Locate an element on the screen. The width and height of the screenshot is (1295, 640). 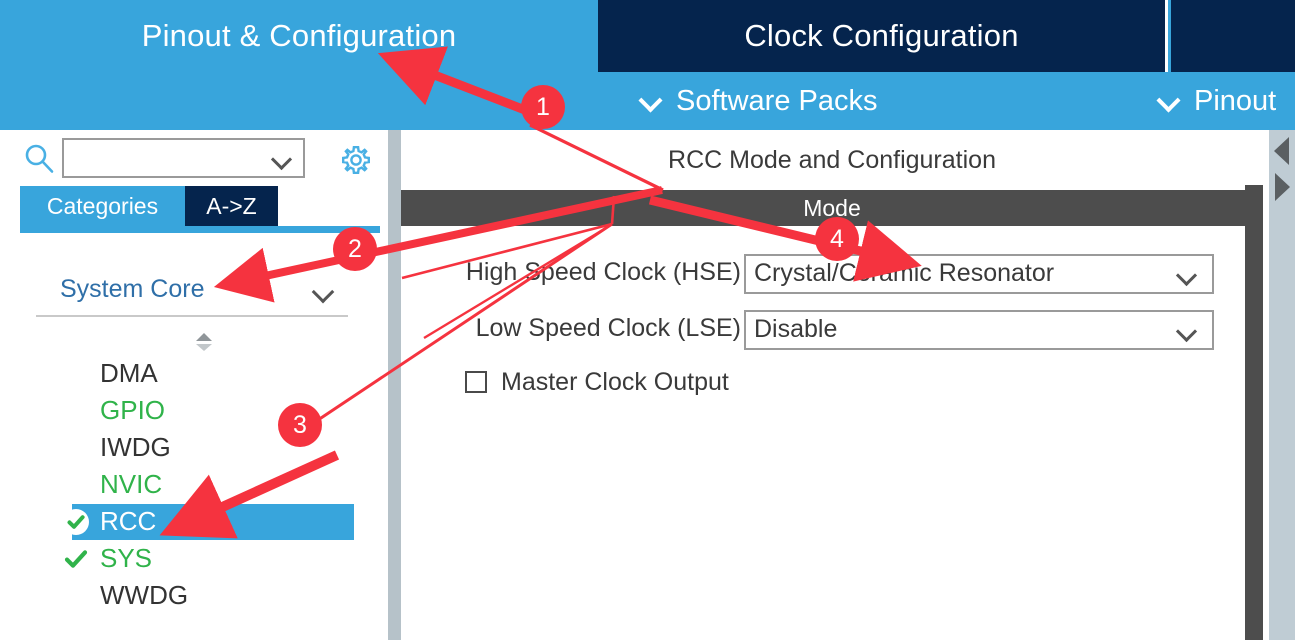
group-system-core: System Core is located at coordinates (193, 290).